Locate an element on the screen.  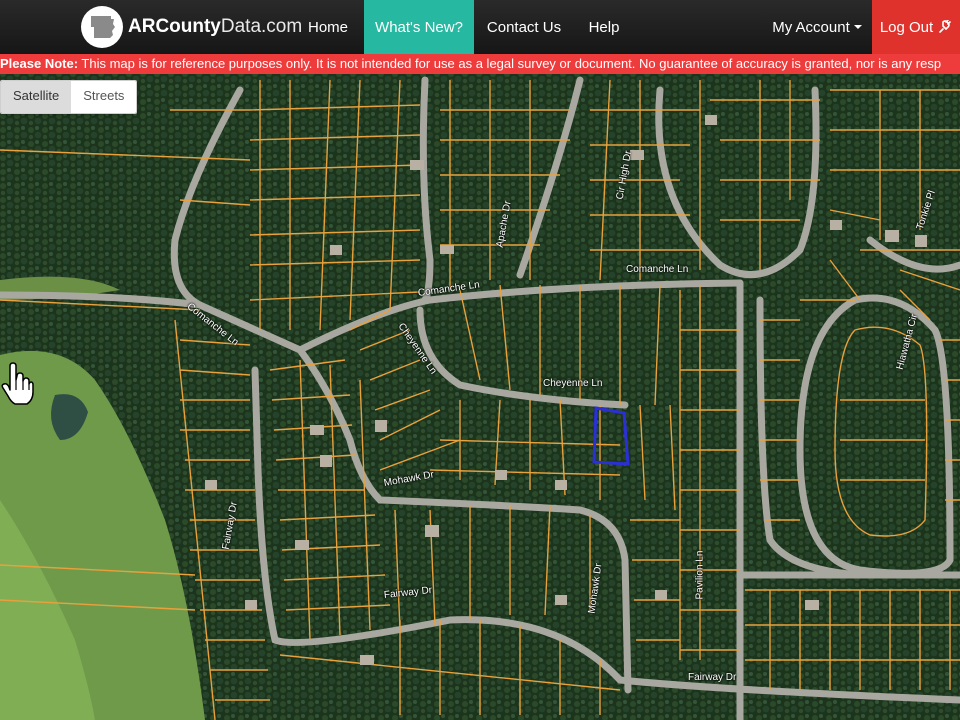
nav-contact-us: Contact Us is located at coordinates (524, 27).